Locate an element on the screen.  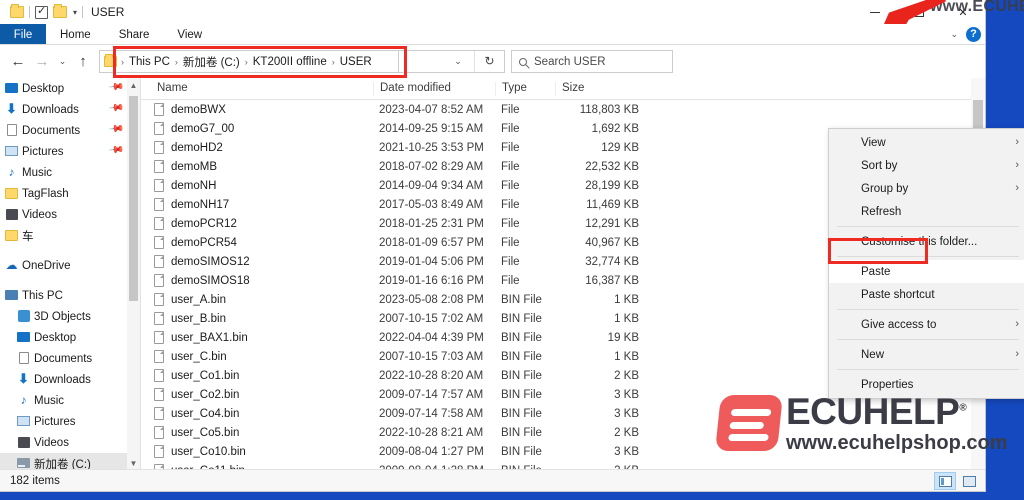
file-size: 19 KB is located at coordinates (623, 337).